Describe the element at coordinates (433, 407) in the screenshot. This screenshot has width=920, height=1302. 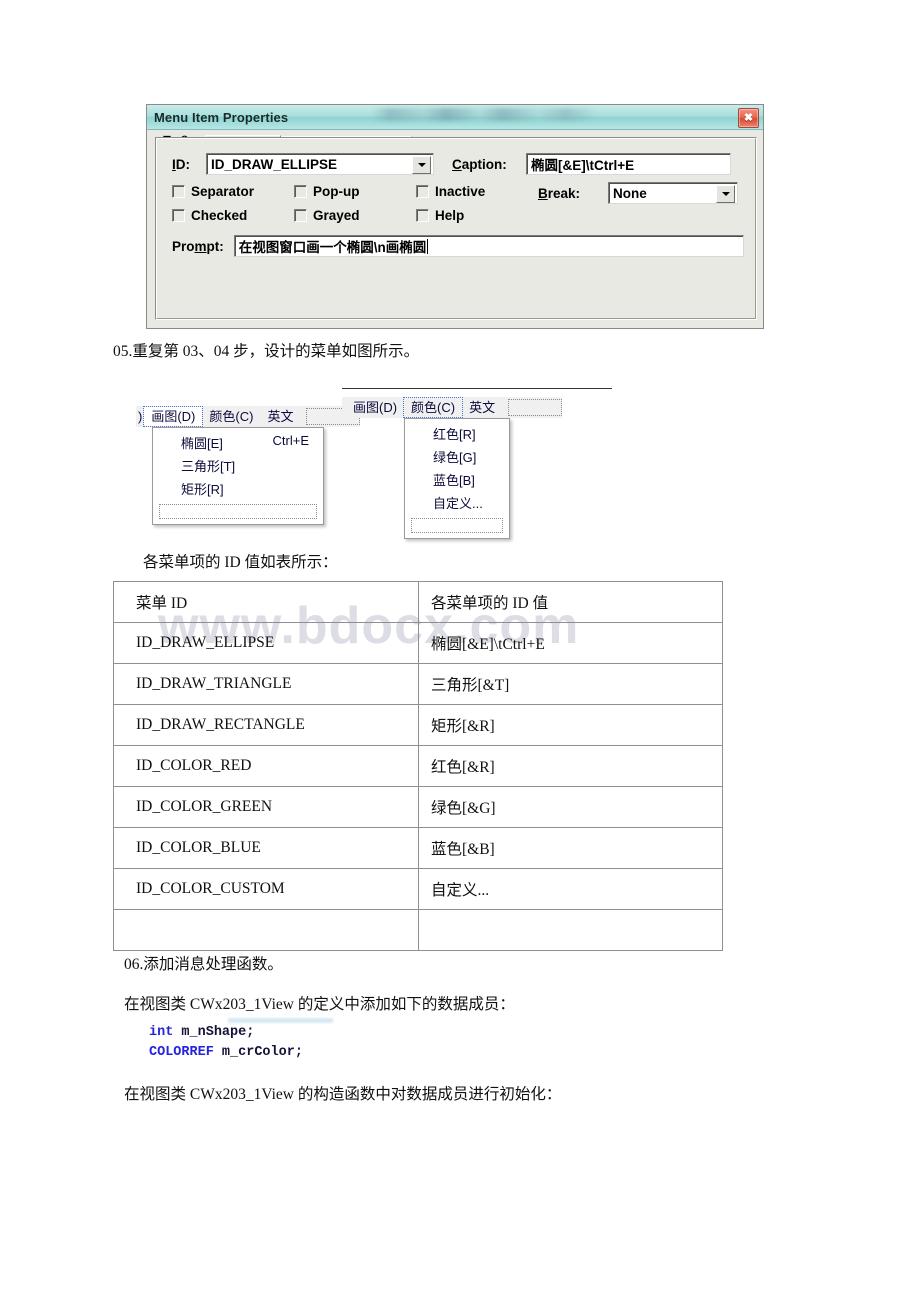
I see `menubar-item-color-2: 颜色(C)` at that location.